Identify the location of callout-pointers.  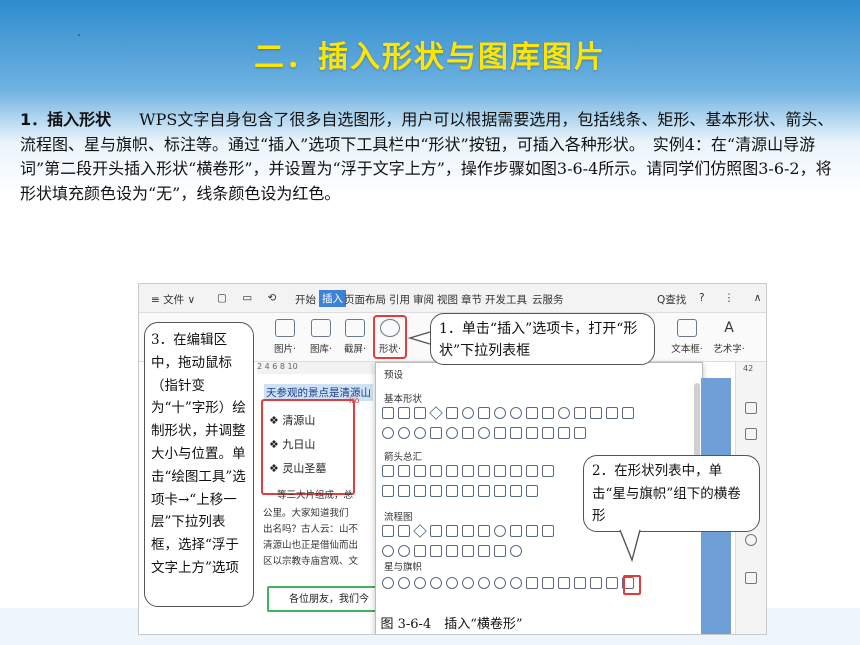
(524, 447).